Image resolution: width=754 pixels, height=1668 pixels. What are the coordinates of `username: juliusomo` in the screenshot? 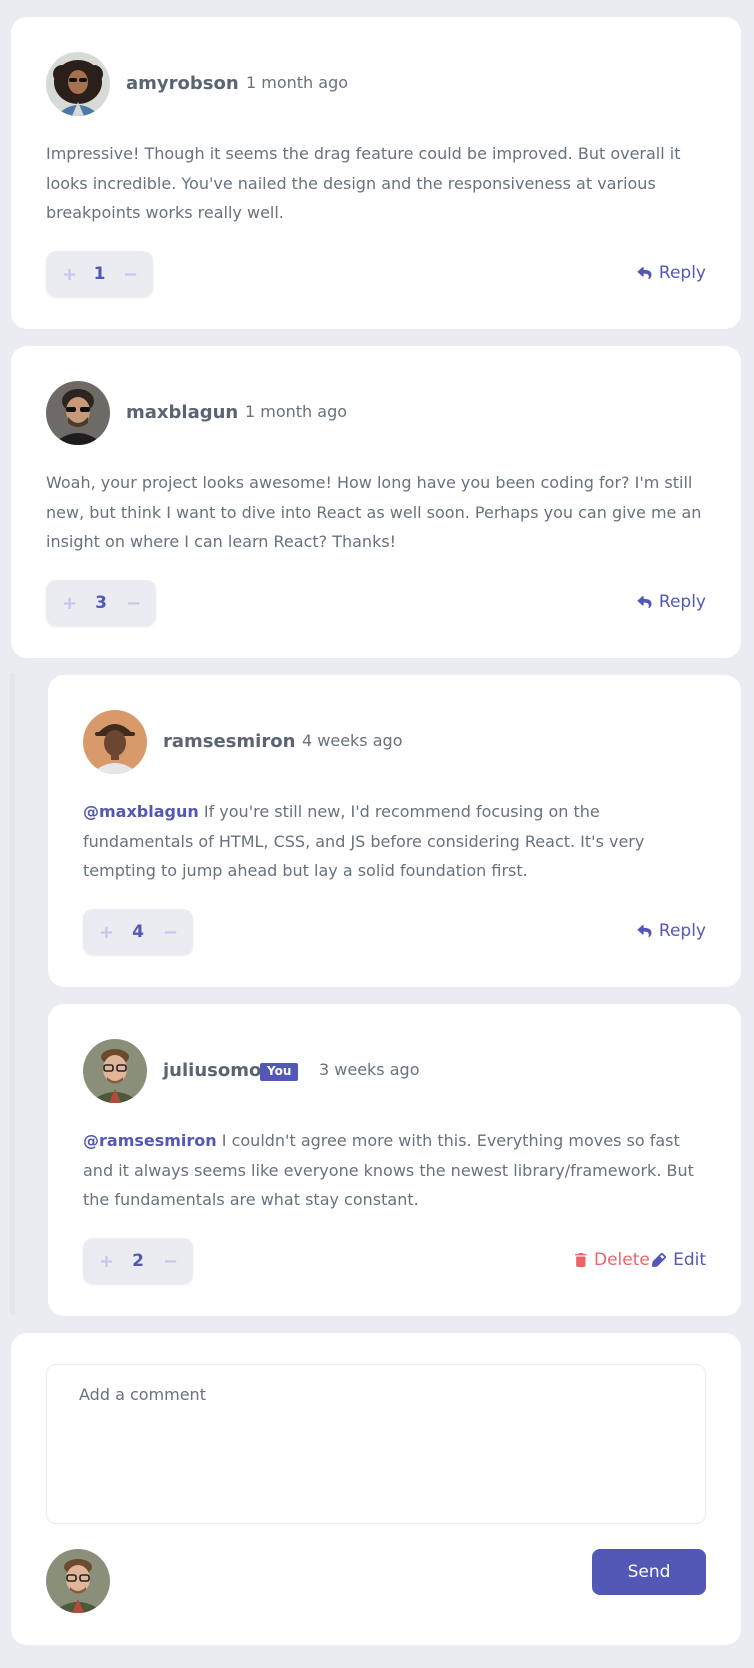 It's located at (212, 1070).